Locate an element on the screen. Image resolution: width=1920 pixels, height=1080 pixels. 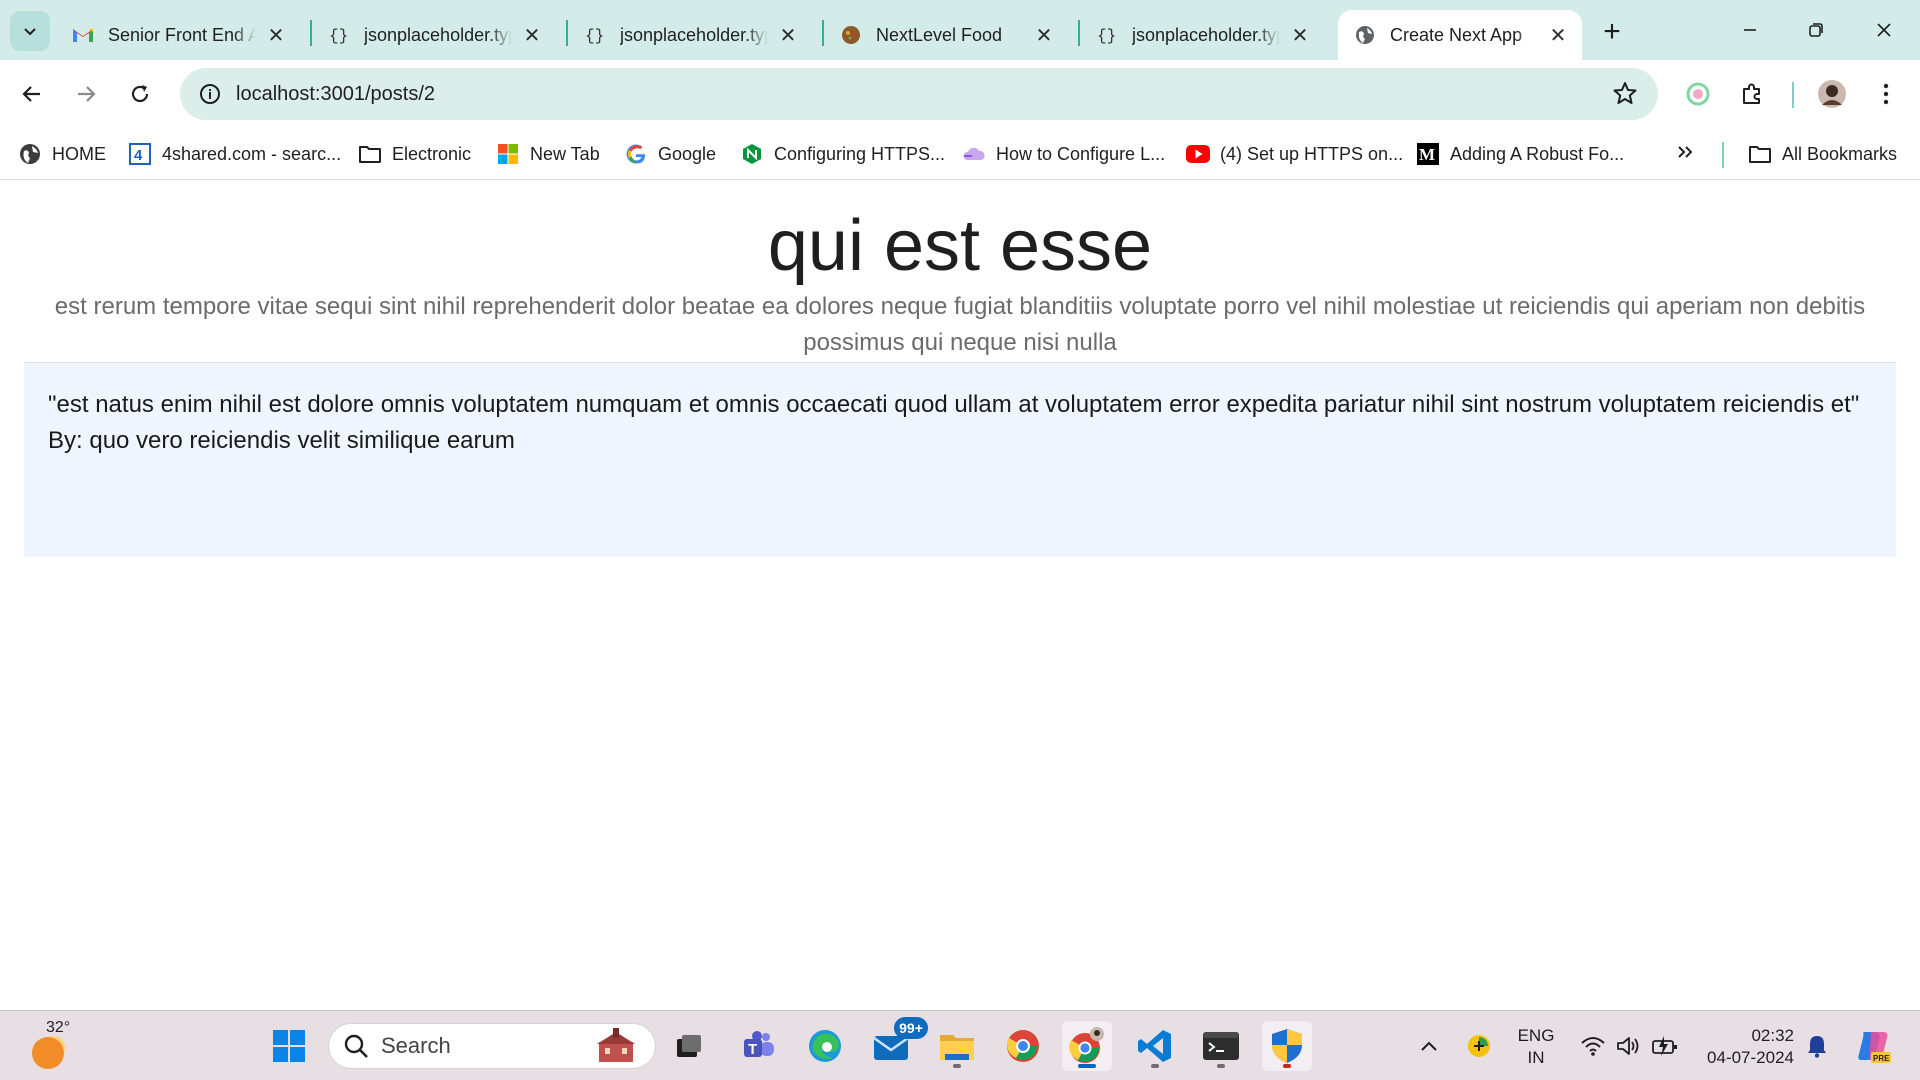
browser-menu-button is located at coordinates (1886, 94).